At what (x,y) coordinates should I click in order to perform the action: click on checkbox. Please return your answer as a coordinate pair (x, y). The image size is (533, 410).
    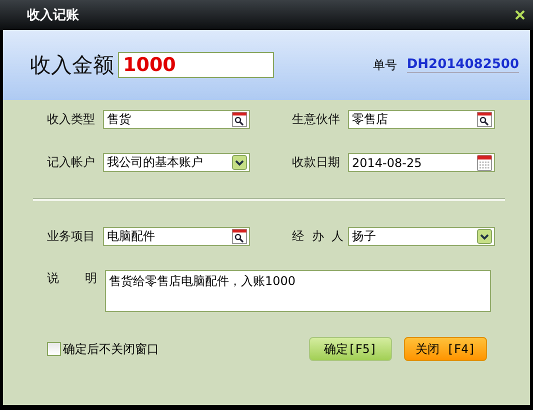
    Looking at the image, I should click on (54, 349).